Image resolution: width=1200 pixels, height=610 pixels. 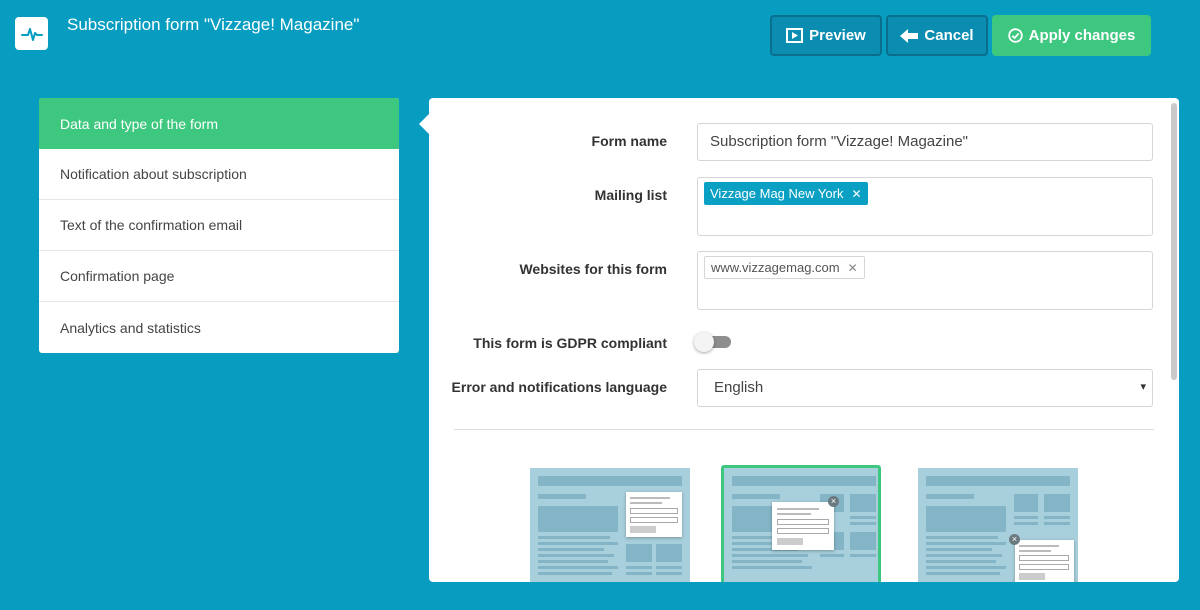 What do you see at coordinates (775, 267) in the screenshot?
I see `website-tag-label: www.vizzagemag.com` at bounding box center [775, 267].